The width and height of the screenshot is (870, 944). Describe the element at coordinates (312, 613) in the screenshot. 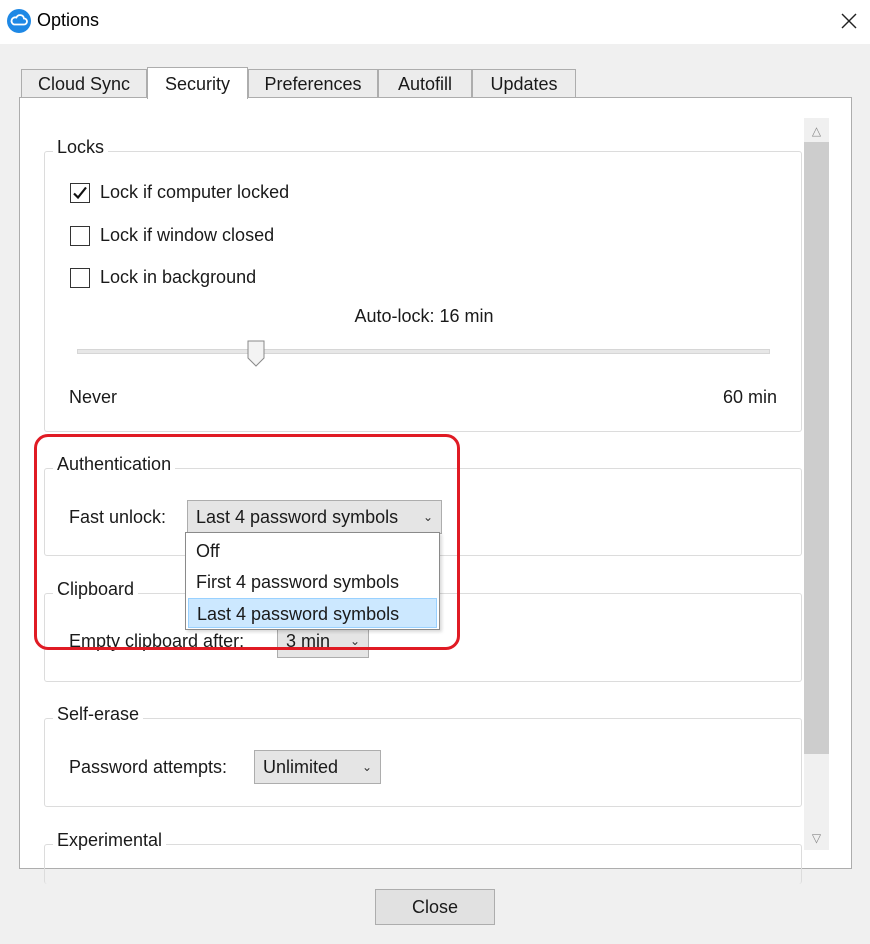

I see `dropdown-option-last-4: Last 4 password symbols` at that location.